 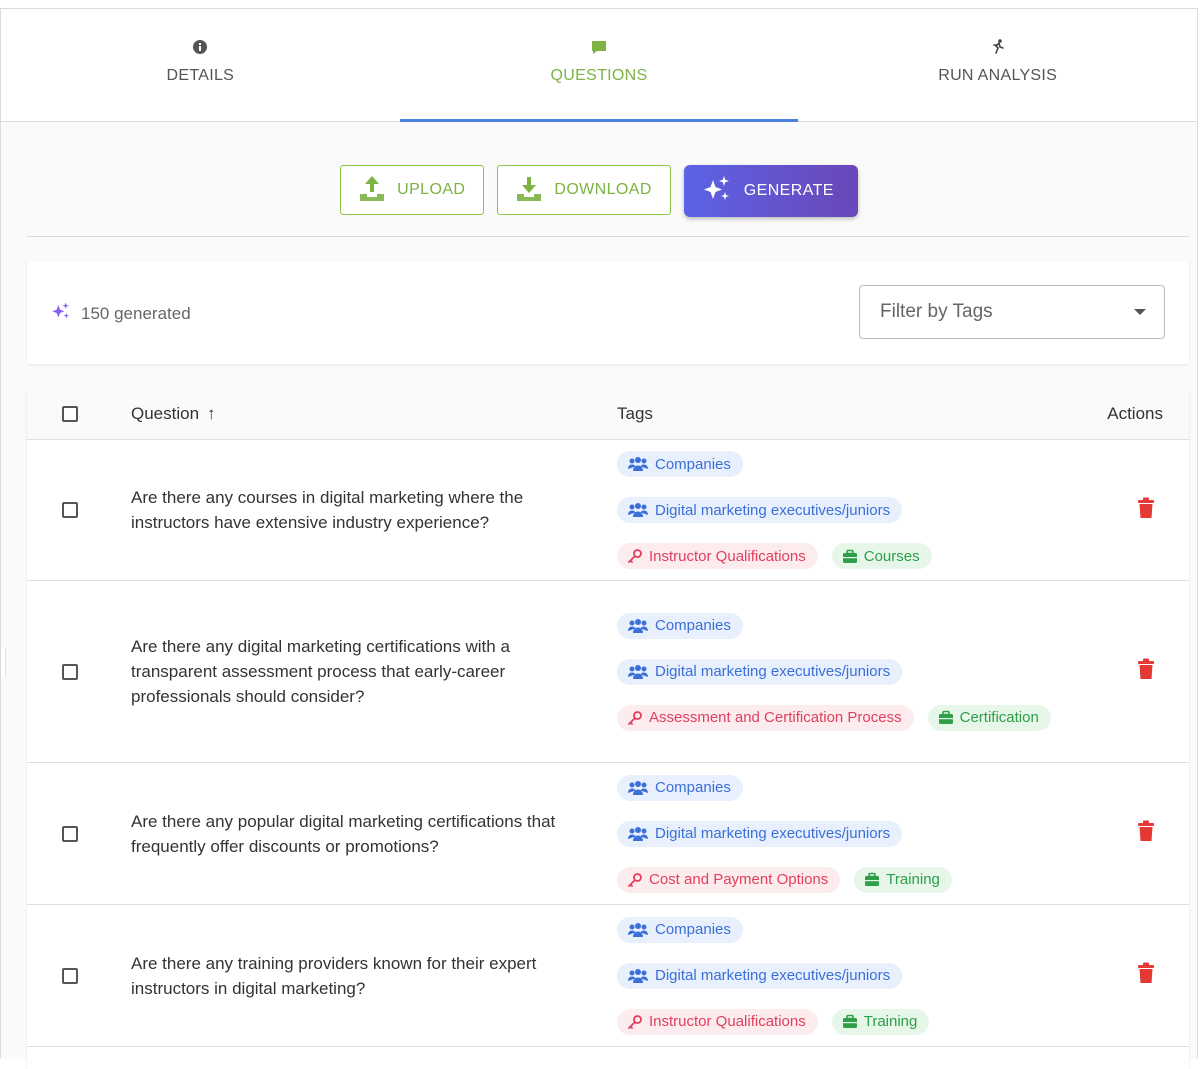 What do you see at coordinates (372, 190) in the screenshot?
I see `upload-icon` at bounding box center [372, 190].